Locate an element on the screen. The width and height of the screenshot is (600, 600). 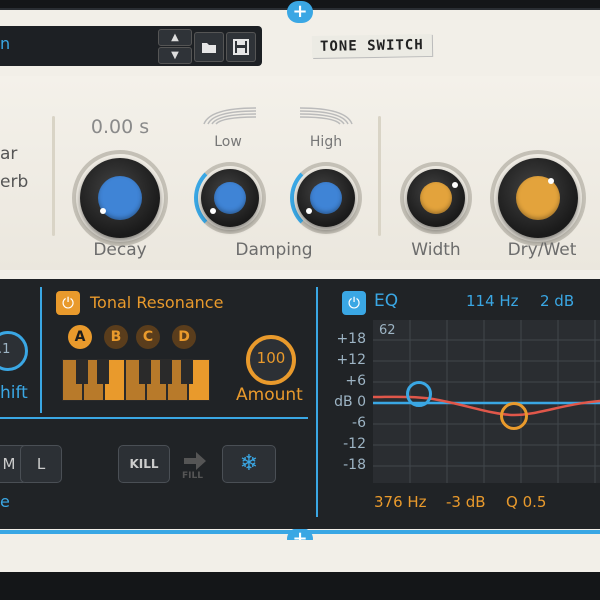
mode-c-button: C is located at coordinates (148, 337).